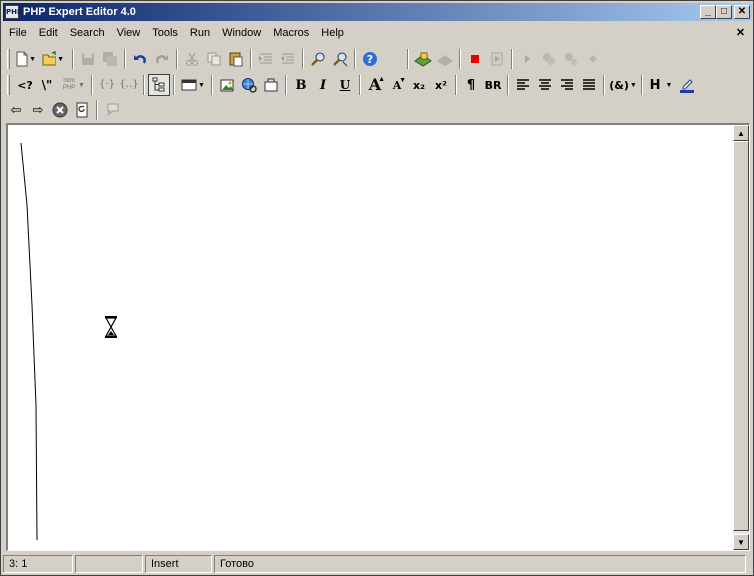  I want to click on insert-image-button, so click(227, 85).